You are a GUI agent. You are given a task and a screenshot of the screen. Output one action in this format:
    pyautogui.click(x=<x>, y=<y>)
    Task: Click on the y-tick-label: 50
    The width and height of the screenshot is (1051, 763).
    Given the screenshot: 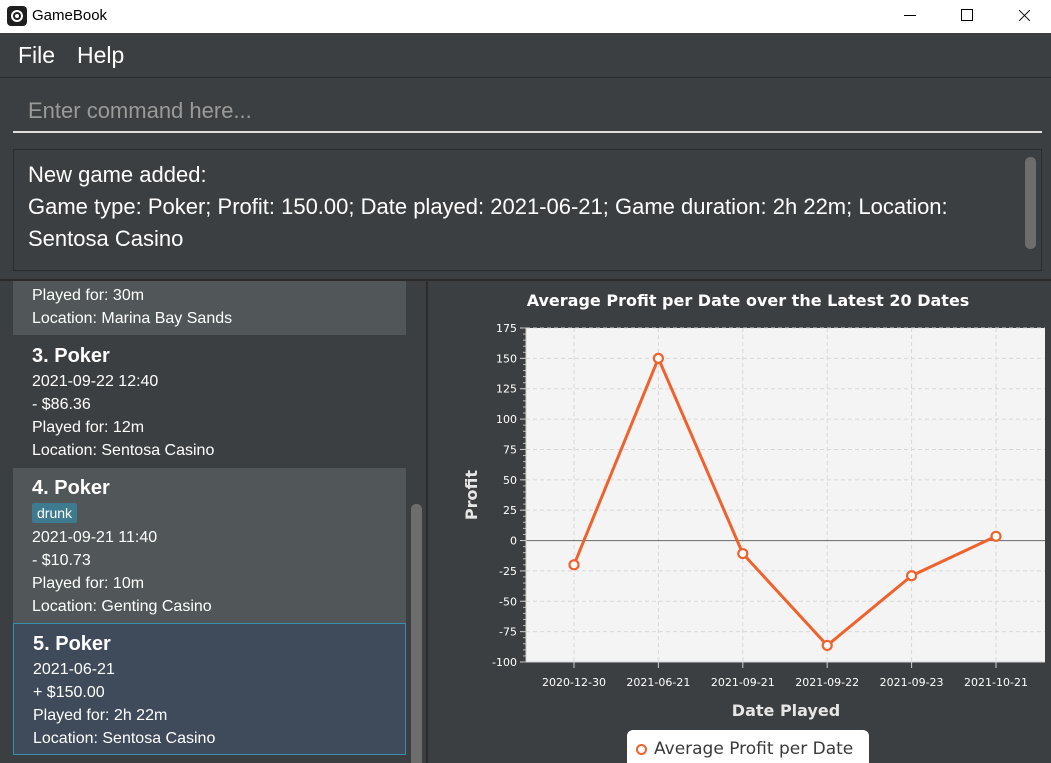 What is the action you would take?
    pyautogui.click(x=510, y=480)
    